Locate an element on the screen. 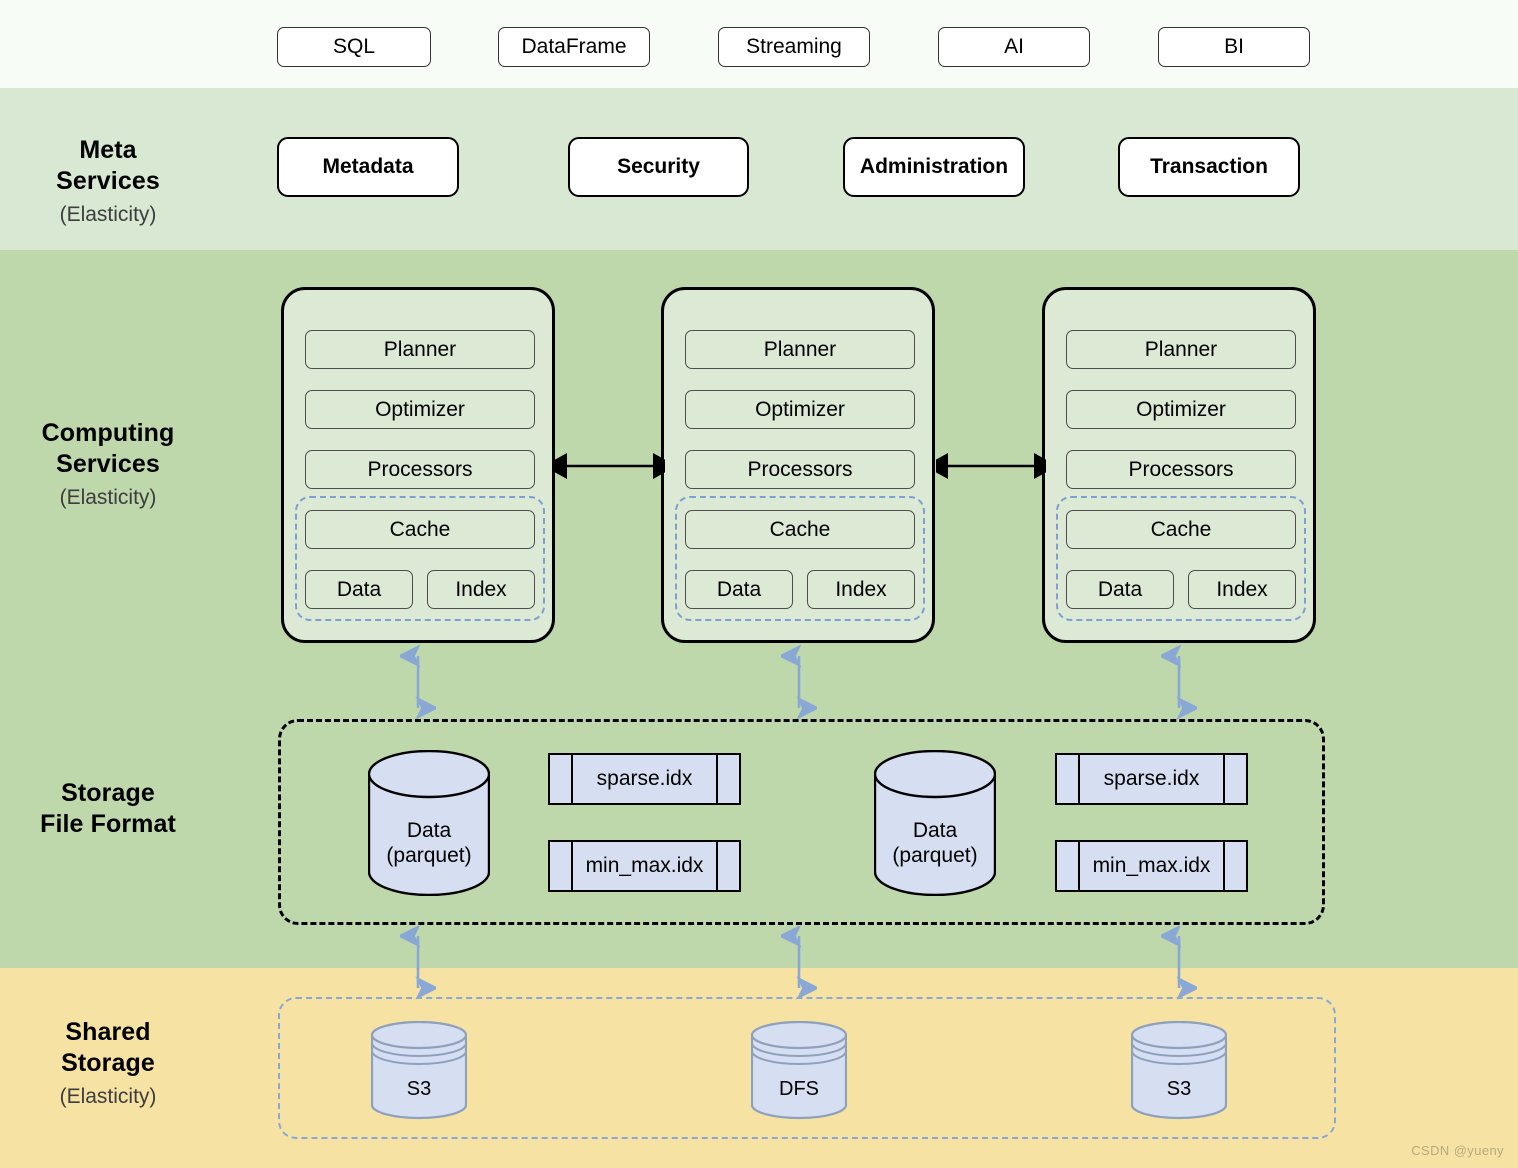 This screenshot has height=1168, width=1518. storage-data-cylinder-2-line2: (parquet) is located at coordinates (935, 856).